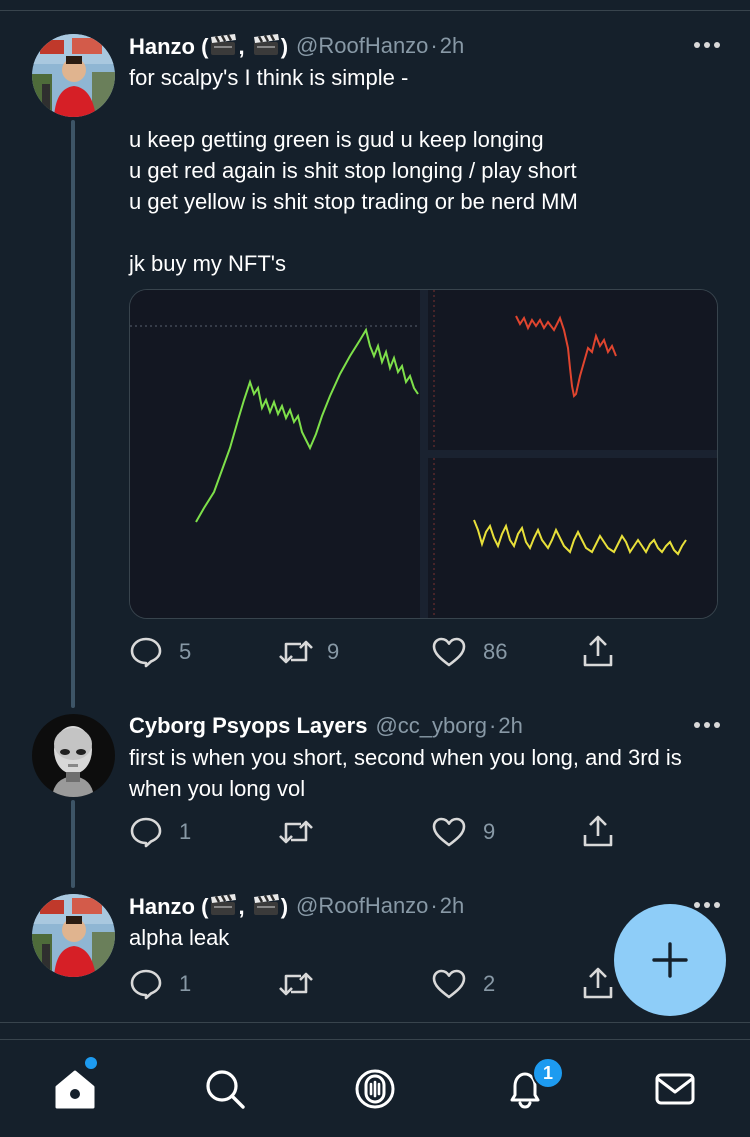 The height and width of the screenshot is (1137, 750). Describe the element at coordinates (489, 831) in the screenshot. I see `like-count: 9` at that location.